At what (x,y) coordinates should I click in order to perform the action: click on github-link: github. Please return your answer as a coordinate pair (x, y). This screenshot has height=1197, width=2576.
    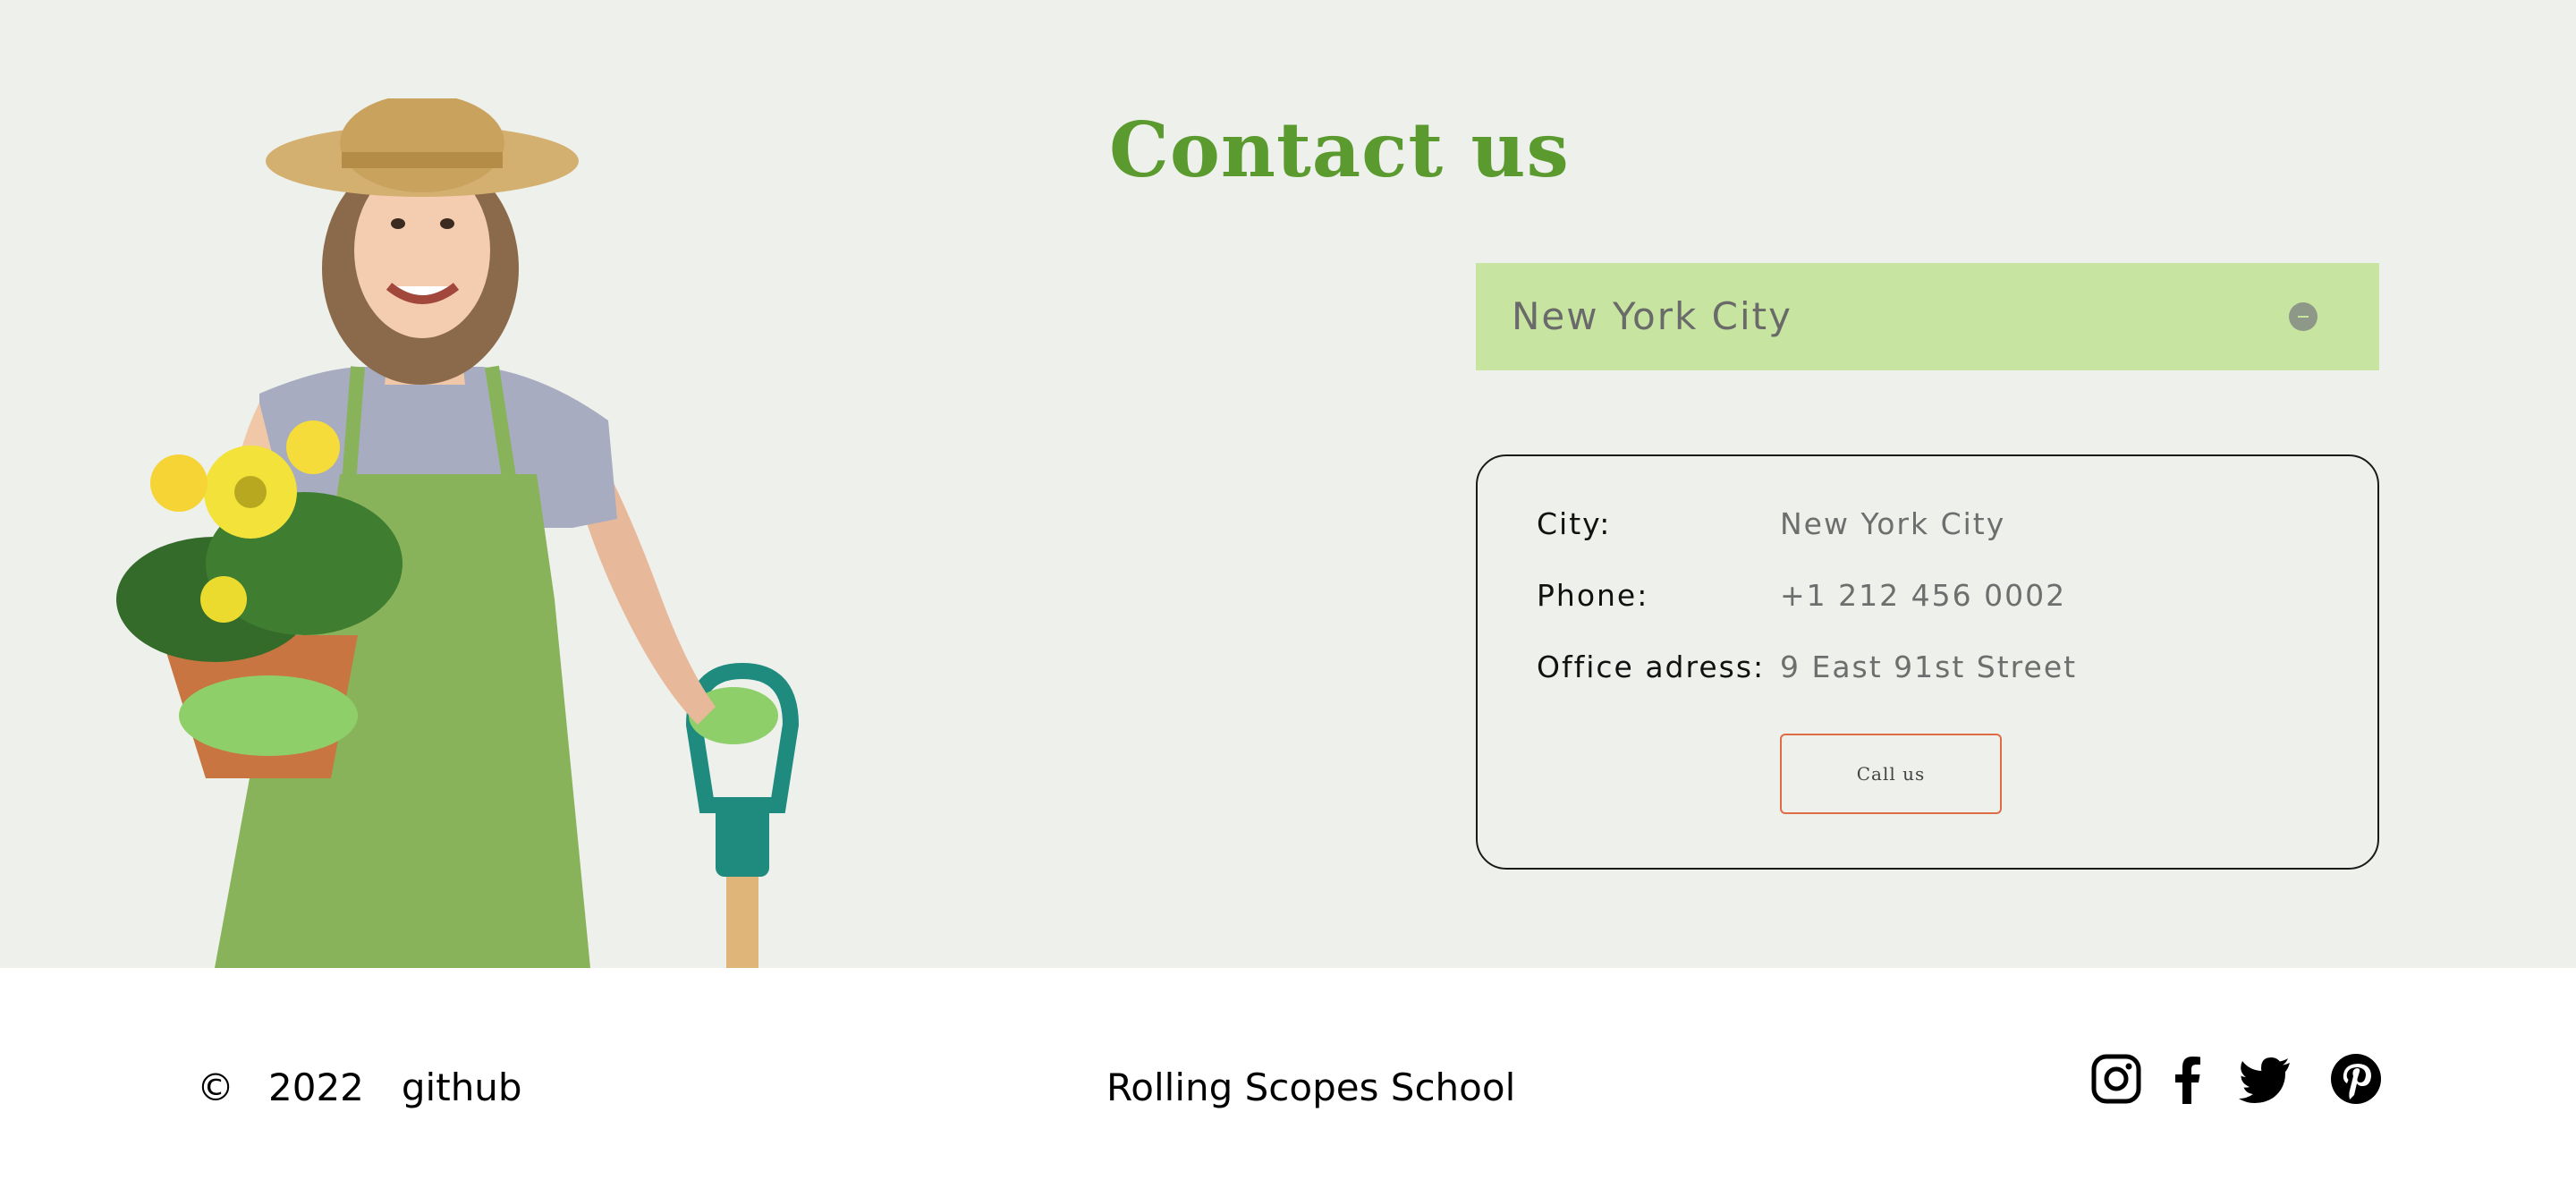
    Looking at the image, I should click on (462, 1088).